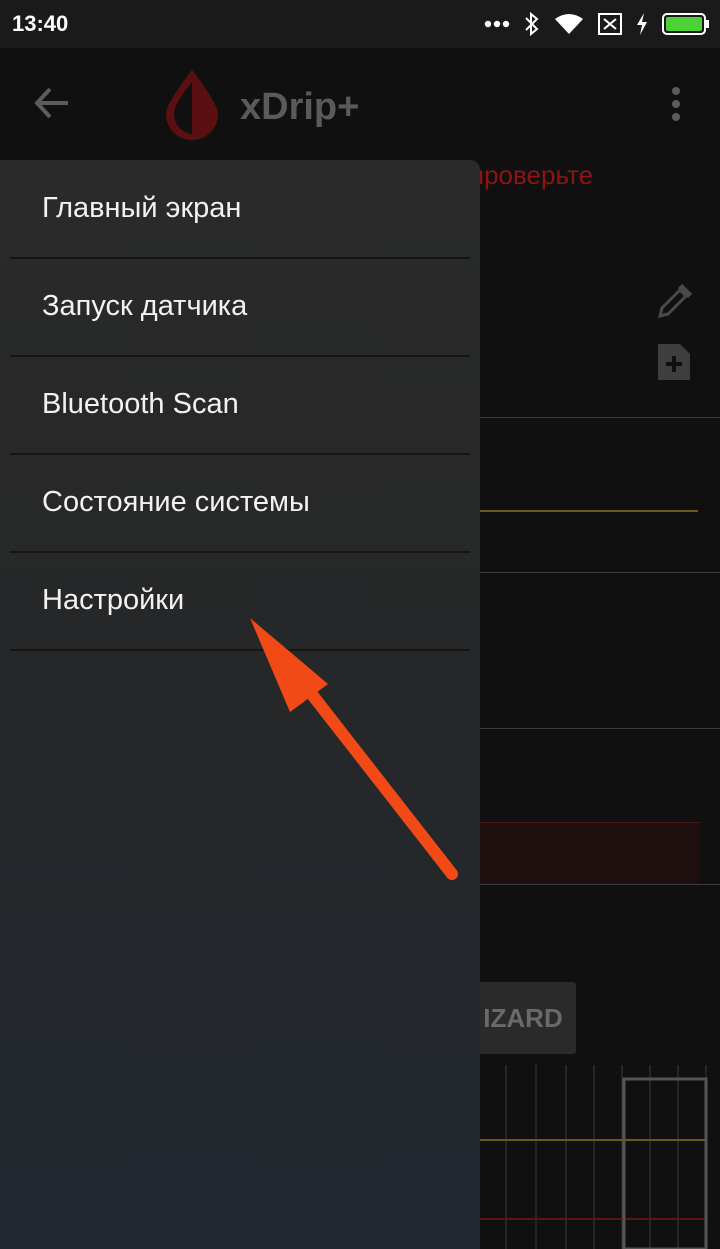 This screenshot has width=720, height=1249. Describe the element at coordinates (569, 24) in the screenshot. I see `wifi-icon` at that location.